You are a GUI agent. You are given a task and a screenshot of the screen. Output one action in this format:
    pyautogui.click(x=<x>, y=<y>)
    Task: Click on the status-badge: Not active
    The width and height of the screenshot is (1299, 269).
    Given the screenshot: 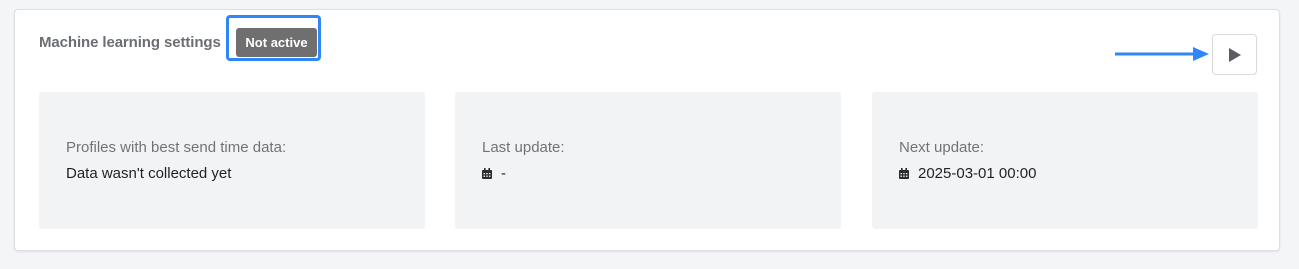 What is the action you would take?
    pyautogui.click(x=276, y=42)
    